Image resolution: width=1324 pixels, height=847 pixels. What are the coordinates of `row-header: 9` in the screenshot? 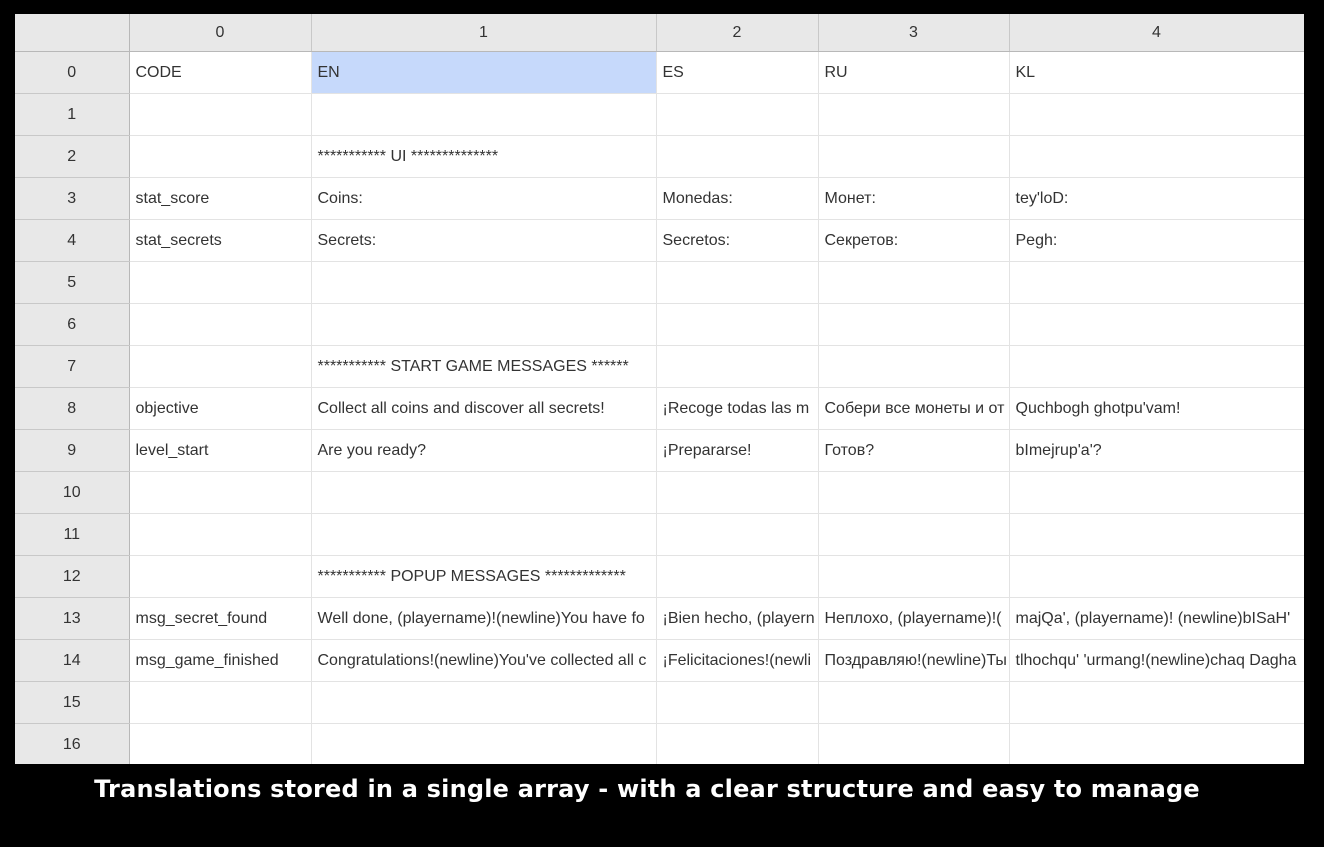 It's located at (72, 450).